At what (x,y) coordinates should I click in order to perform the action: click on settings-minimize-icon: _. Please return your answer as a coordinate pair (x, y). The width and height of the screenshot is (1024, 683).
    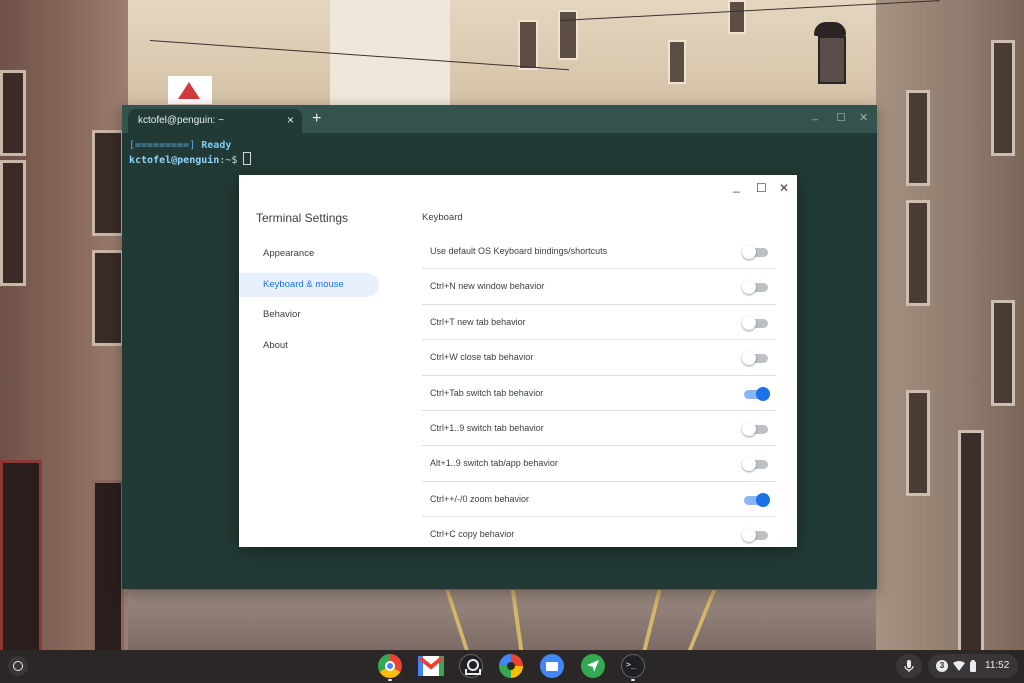
    Looking at the image, I should click on (736, 186).